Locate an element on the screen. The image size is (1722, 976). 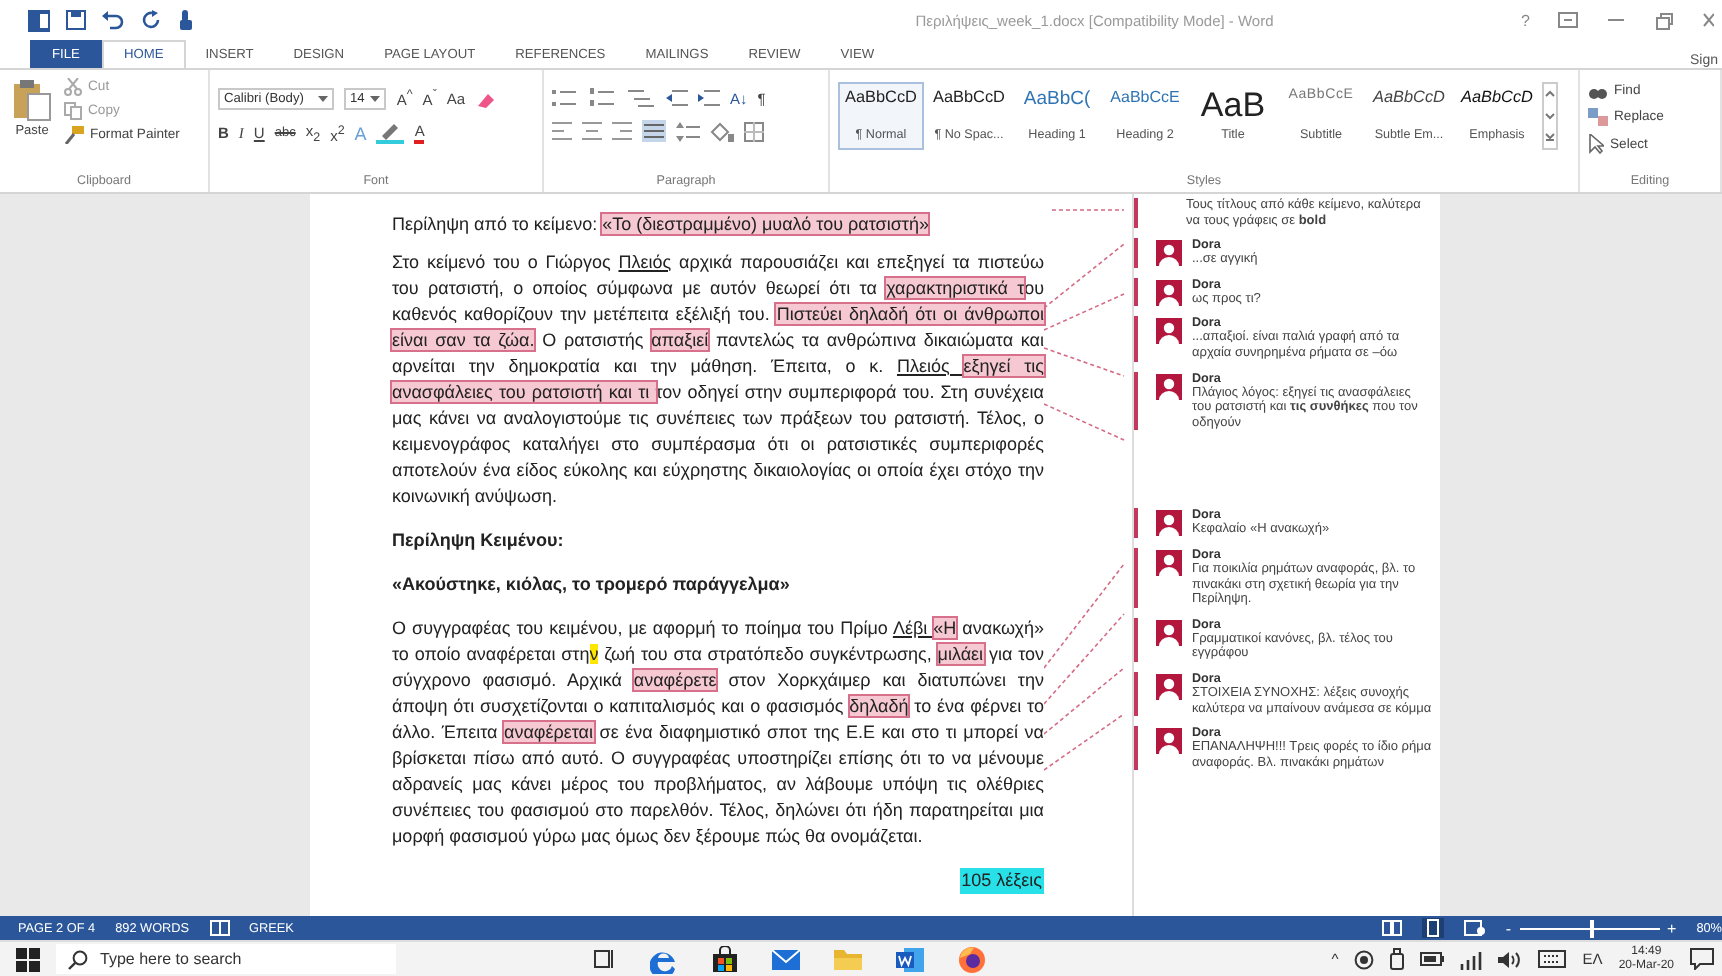
justify-icon is located at coordinates (654, 131).